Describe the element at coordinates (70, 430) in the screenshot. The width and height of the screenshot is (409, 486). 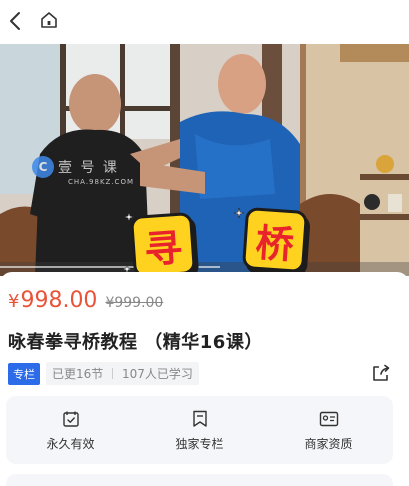
I see `feature-permanent: 永久有效` at that location.